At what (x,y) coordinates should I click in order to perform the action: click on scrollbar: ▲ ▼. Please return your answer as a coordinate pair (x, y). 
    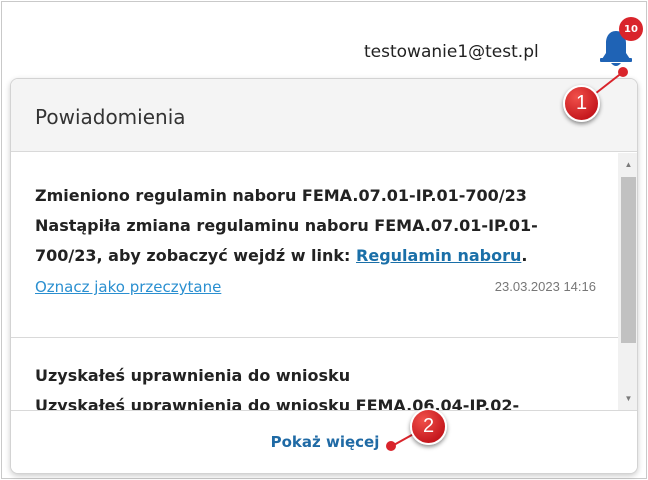
    Looking at the image, I should click on (627, 281).